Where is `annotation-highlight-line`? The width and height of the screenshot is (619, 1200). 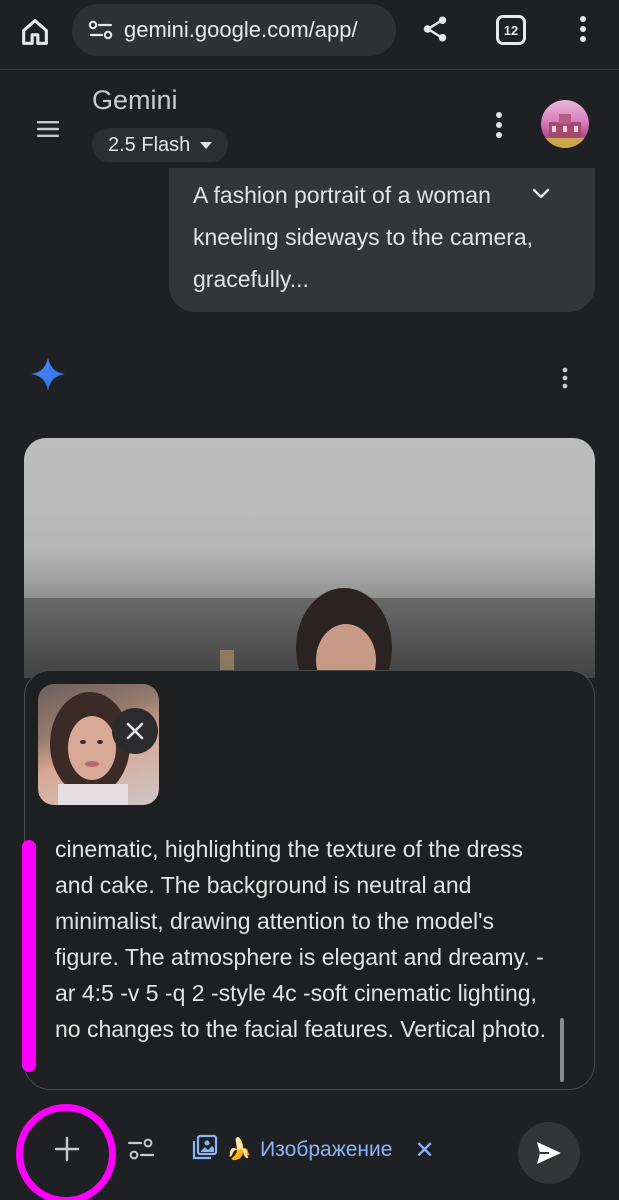
annotation-highlight-line is located at coordinates (29, 956).